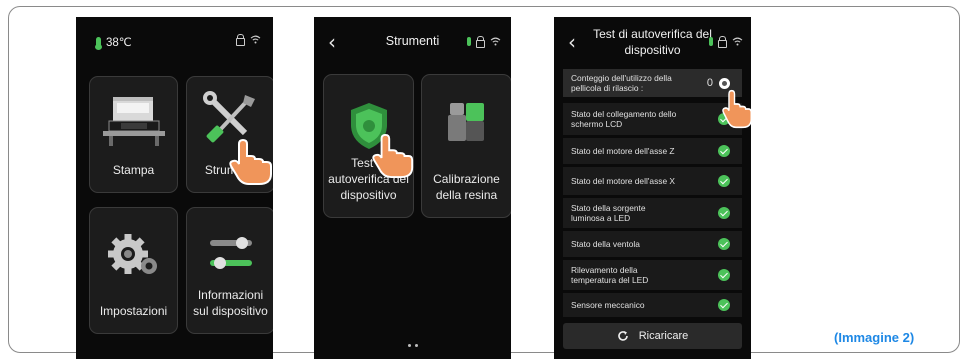 Image resolution: width=967 pixels, height=359 pixels. I want to click on sliders-icon, so click(230, 253).